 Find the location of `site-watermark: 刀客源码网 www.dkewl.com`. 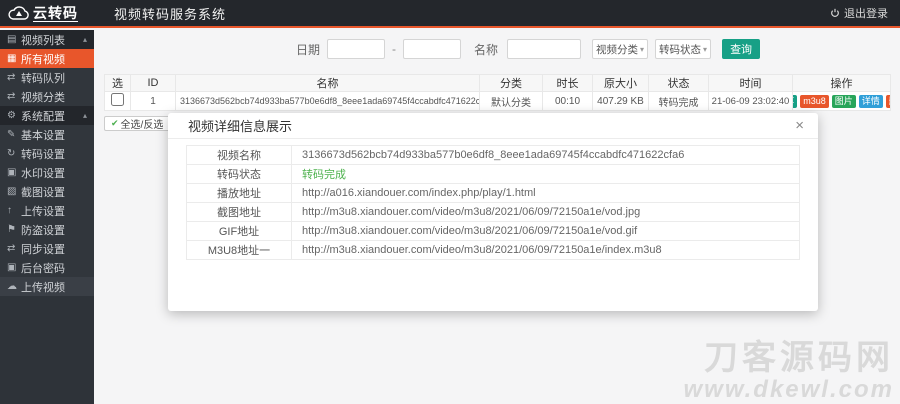

site-watermark: 刀客源码网 www.dkewl.com is located at coordinates (789, 371).